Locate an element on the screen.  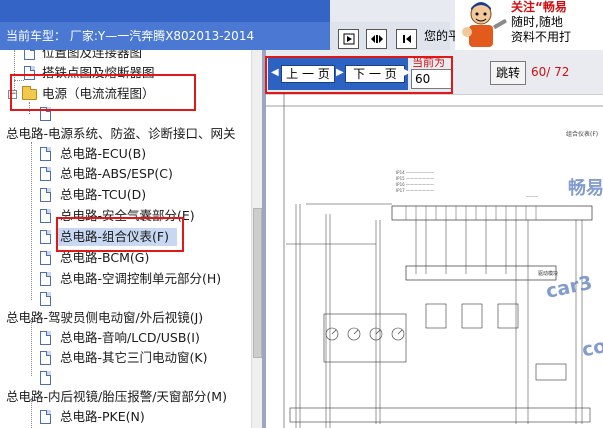
ad-text: 关注“畅易 随时,随地 资料不用打 is located at coordinates (541, 22).